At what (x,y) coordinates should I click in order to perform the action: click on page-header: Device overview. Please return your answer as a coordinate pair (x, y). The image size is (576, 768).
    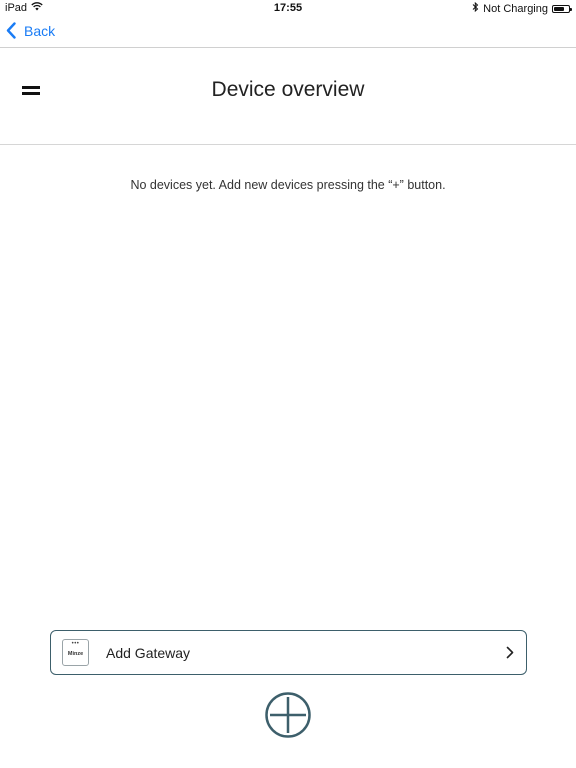
    Looking at the image, I should click on (288, 96).